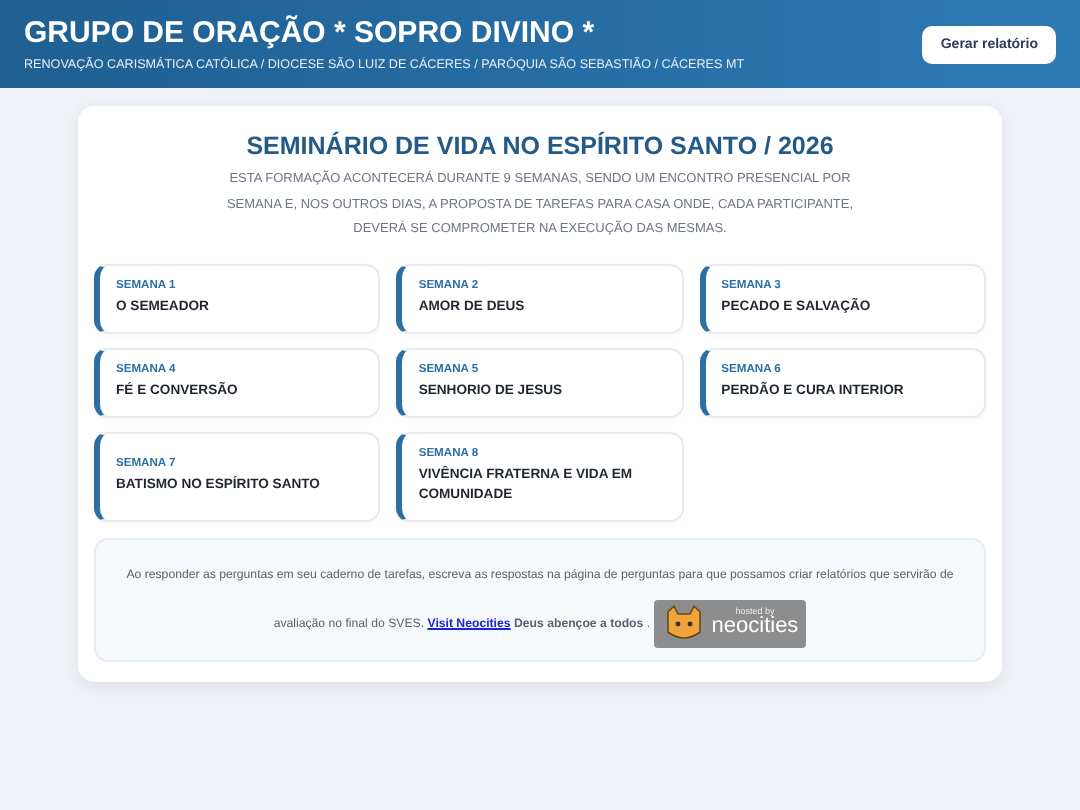 Image resolution: width=1080 pixels, height=810 pixels. What do you see at coordinates (540, 146) in the screenshot?
I see `page-title: SEMINÁRIO DE VIDA NO ESPÍRITO SANTO / 2026` at bounding box center [540, 146].